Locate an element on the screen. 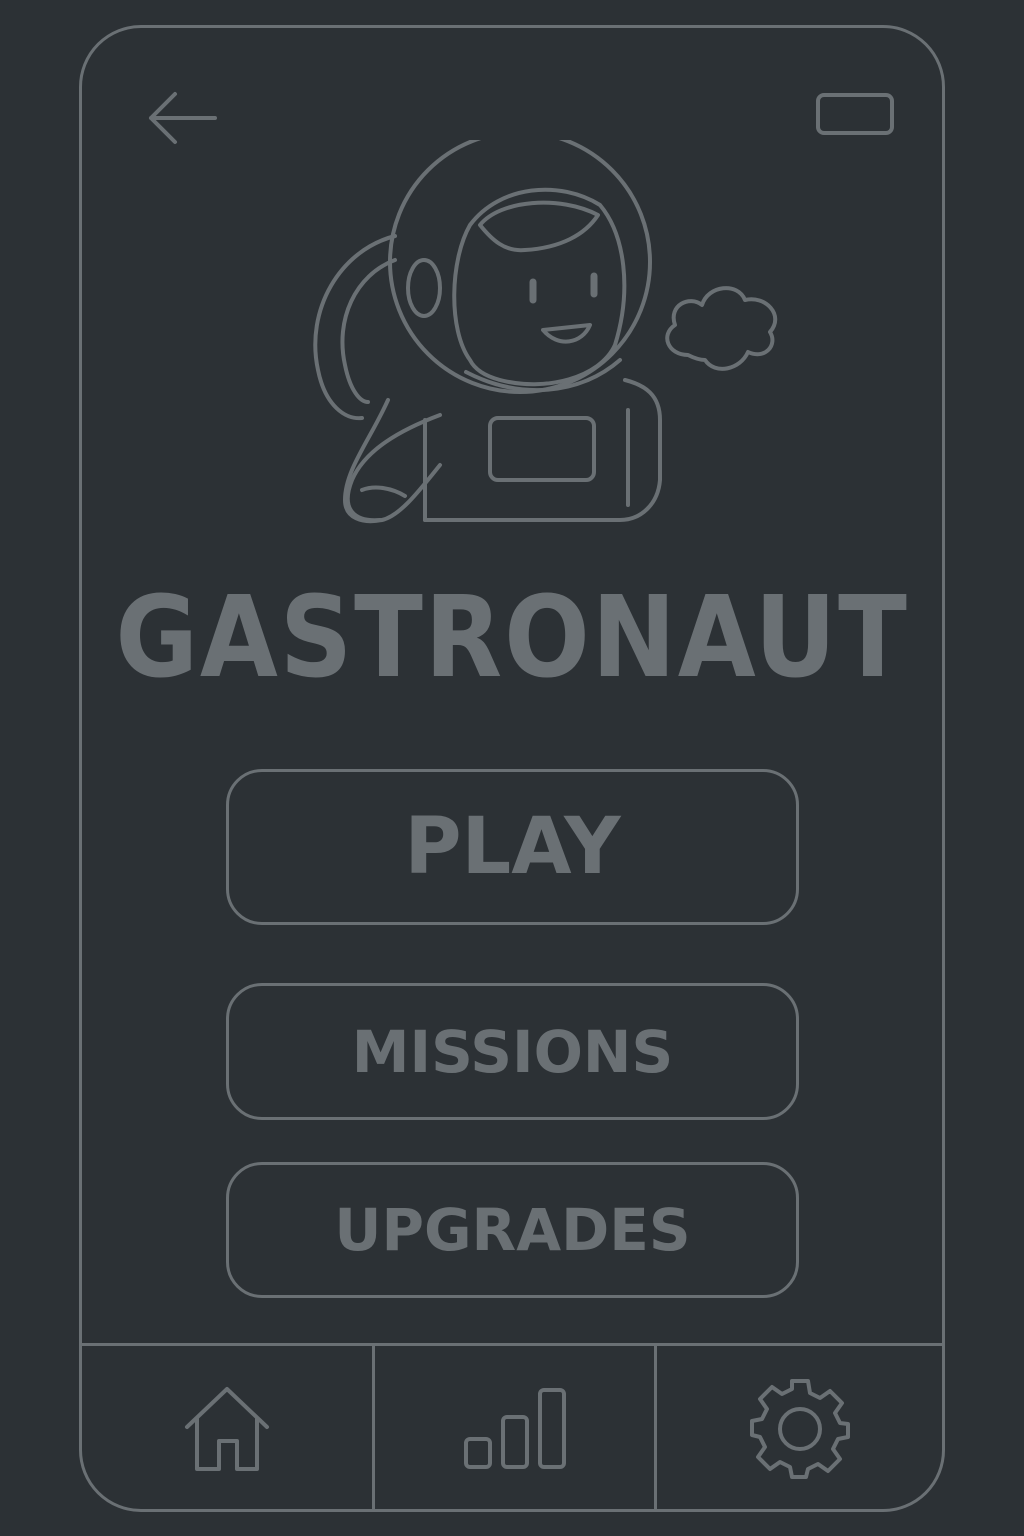 Image resolution: width=1024 pixels, height=1536 pixels. cloud-icon is located at coordinates (720, 330).